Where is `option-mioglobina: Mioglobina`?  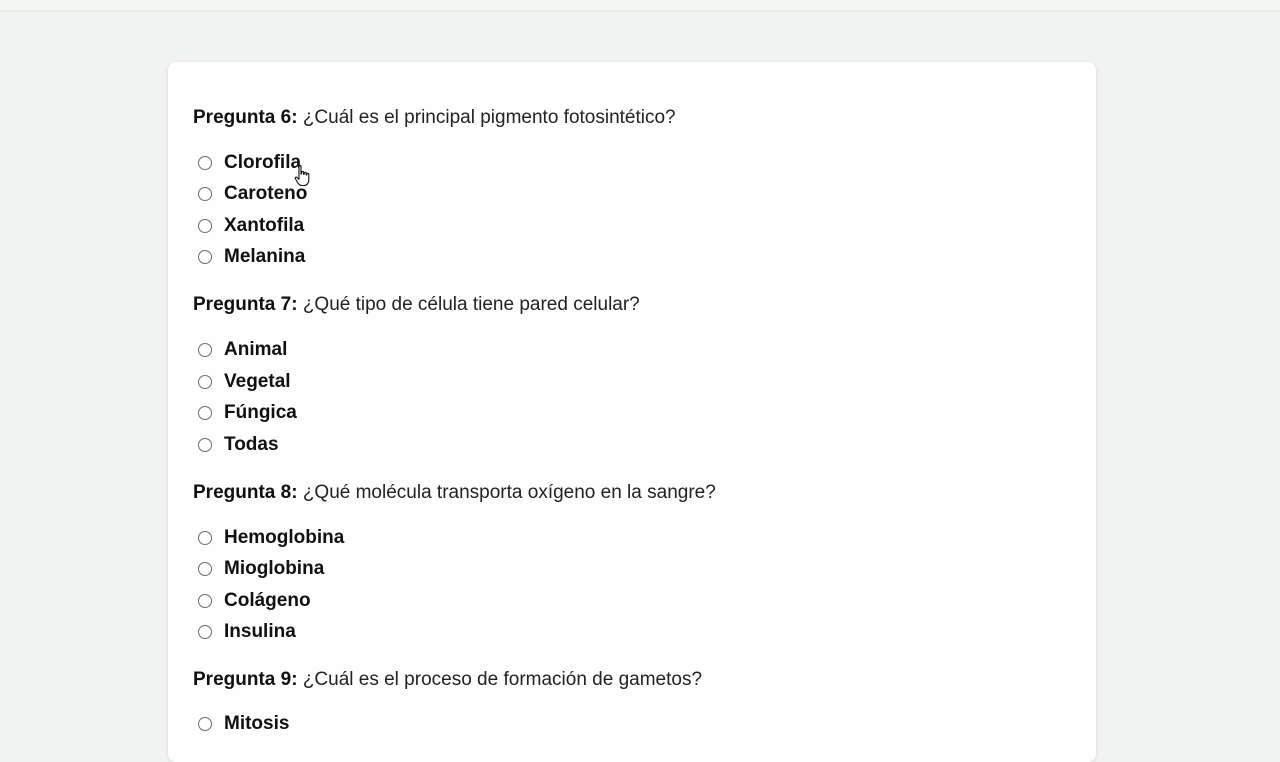 option-mioglobina: Mioglobina is located at coordinates (261, 569).